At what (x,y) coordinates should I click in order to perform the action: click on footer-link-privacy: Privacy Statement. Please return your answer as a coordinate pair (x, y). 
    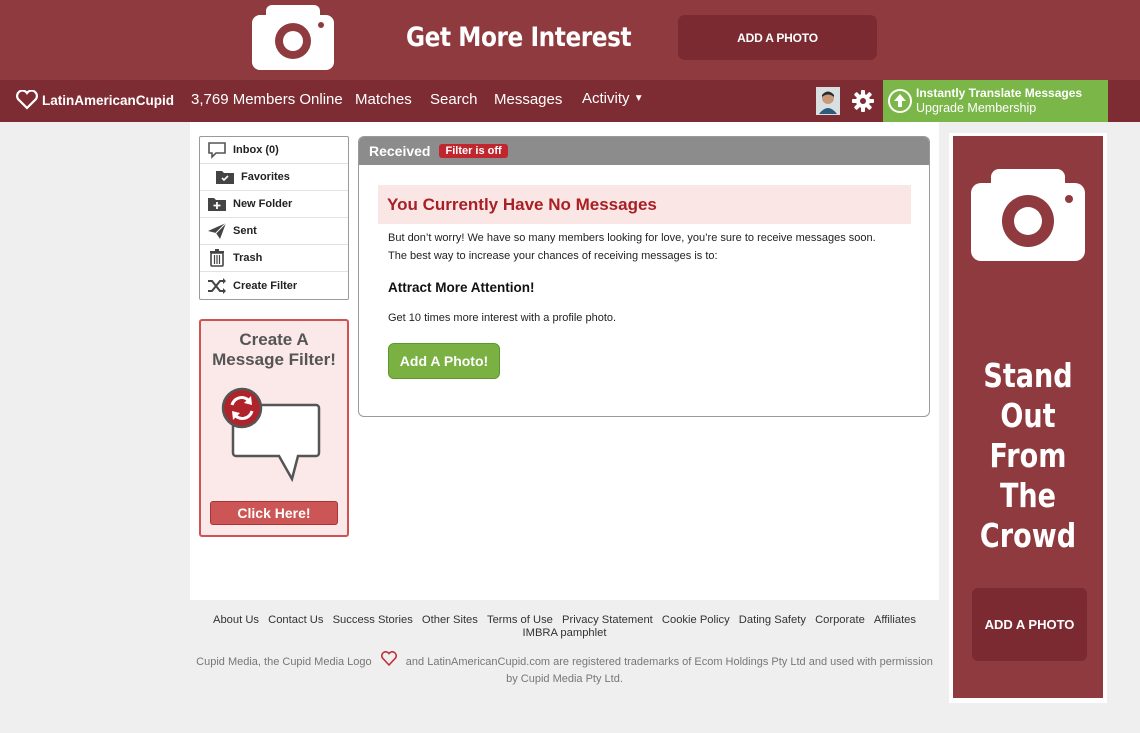
    Looking at the image, I should click on (607, 620).